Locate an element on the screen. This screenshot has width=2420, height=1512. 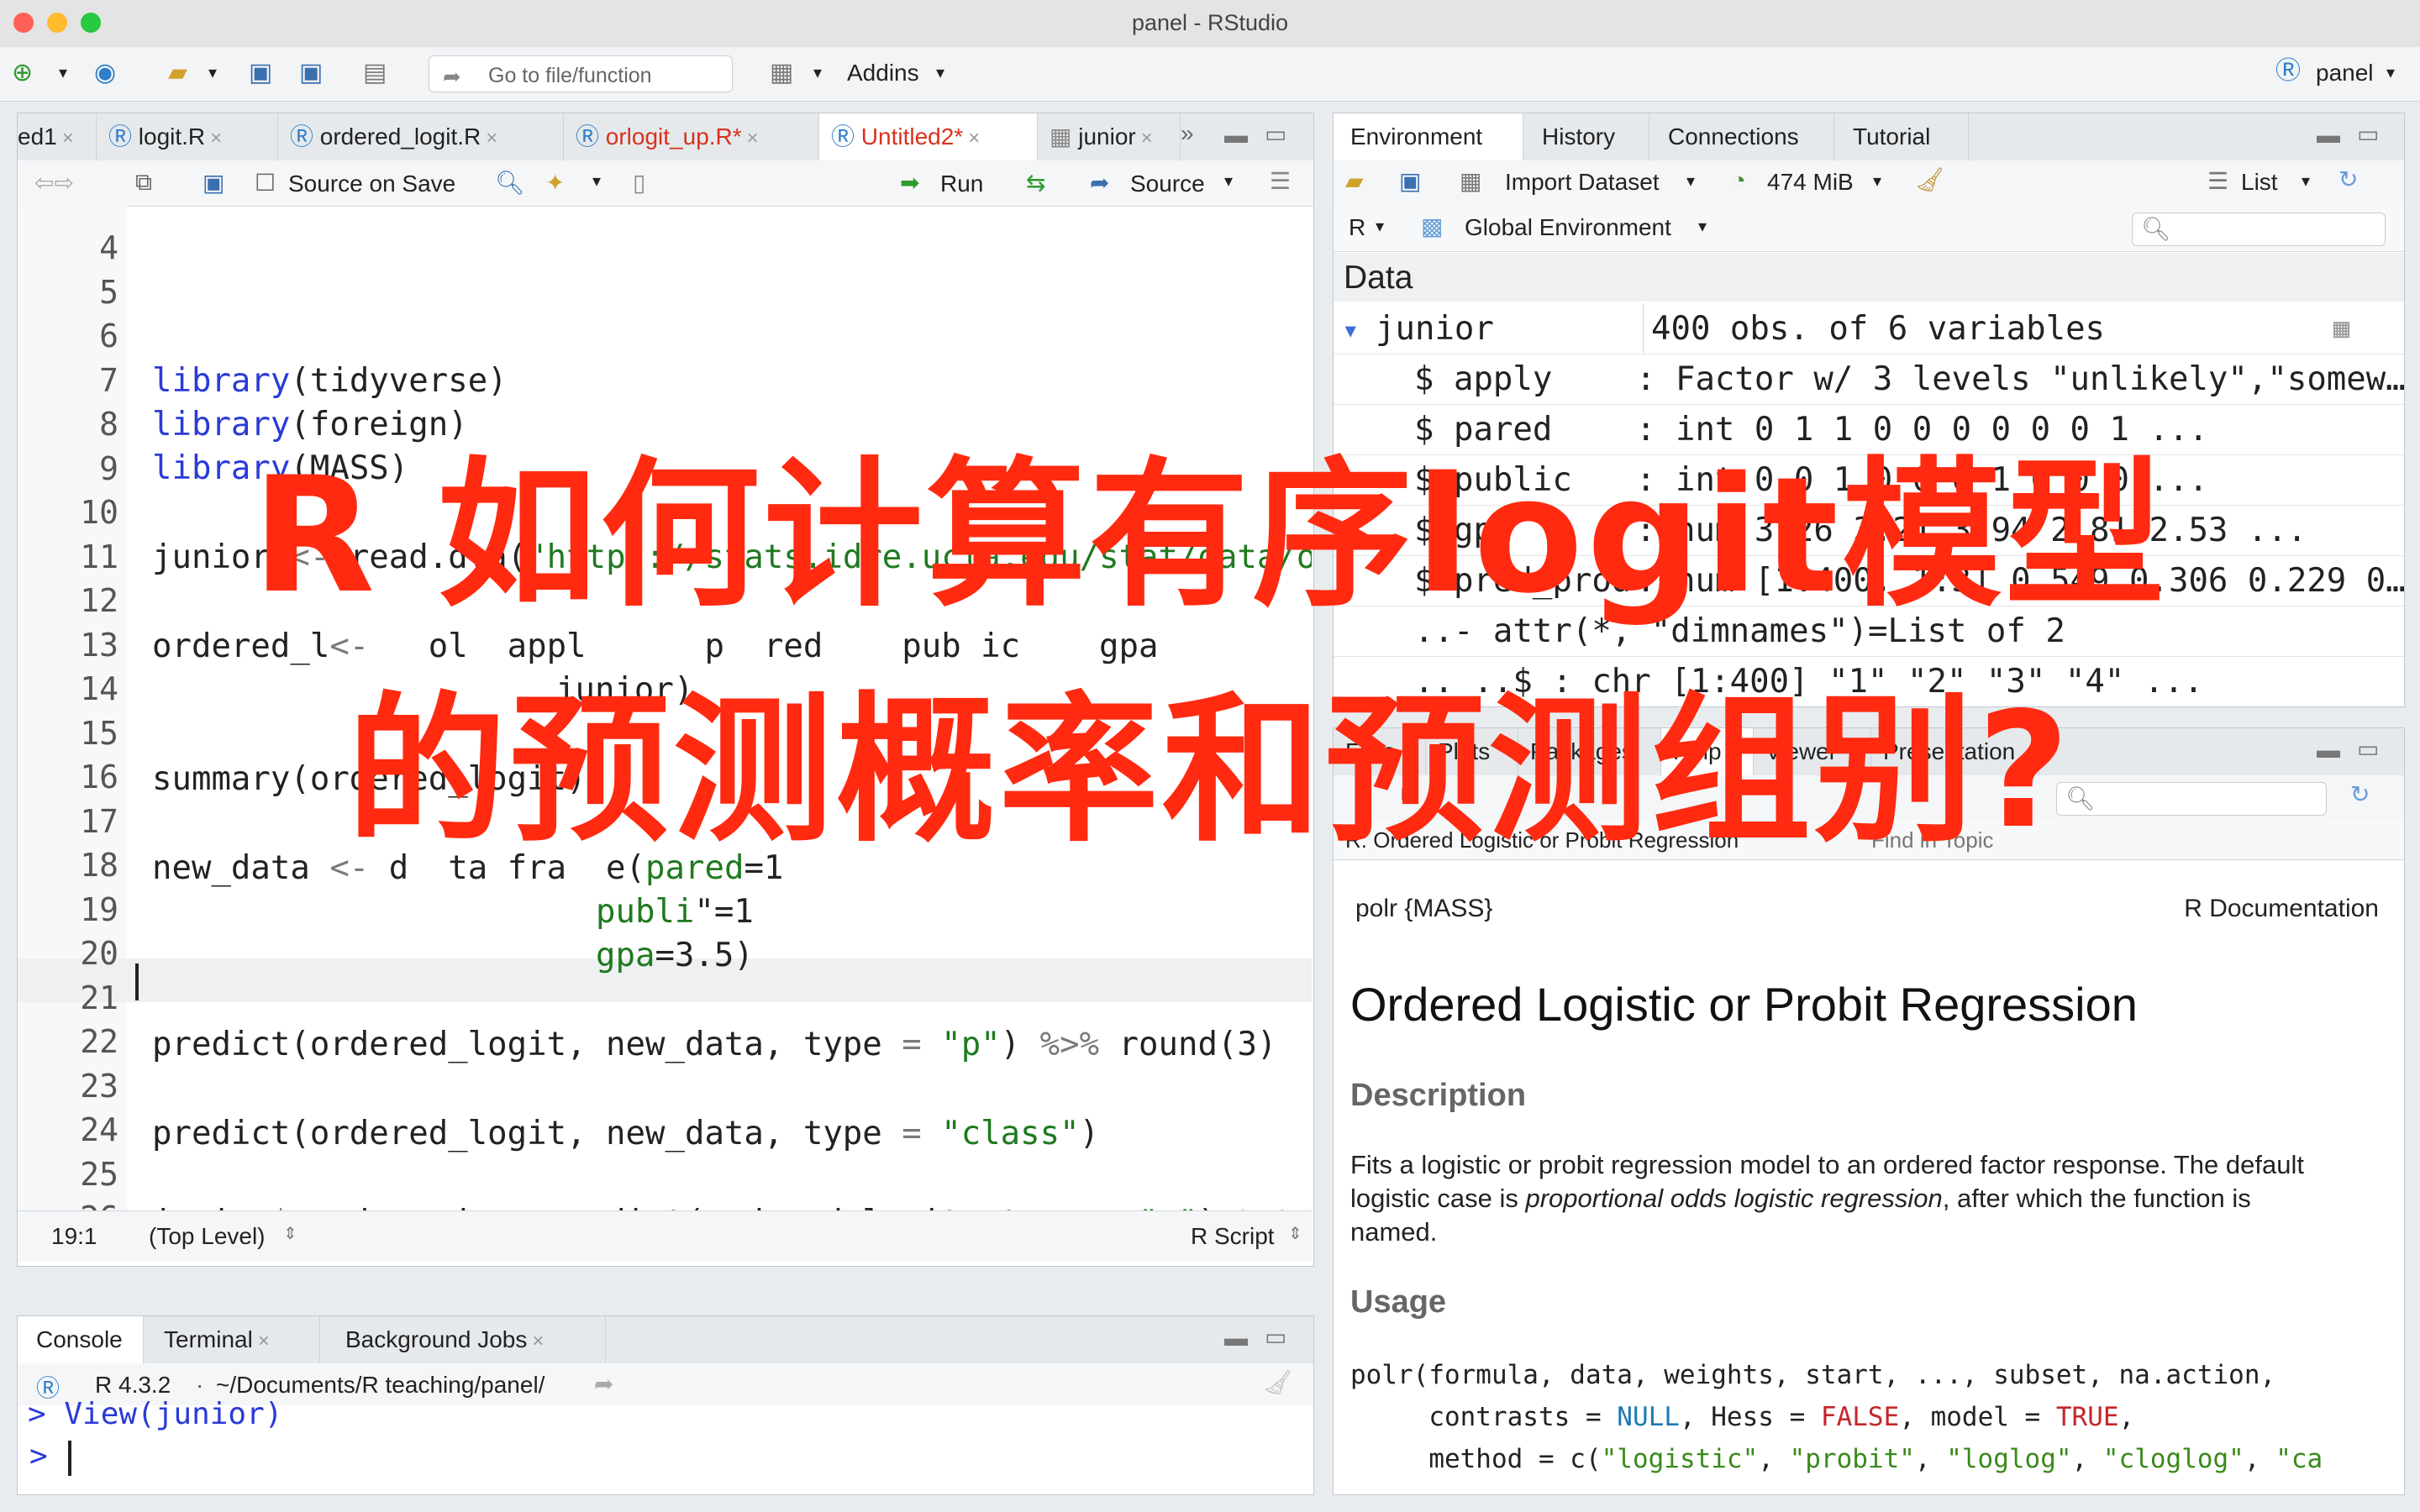
clear-console-icon: 🧹︎ is located at coordinates (1278, 1382).